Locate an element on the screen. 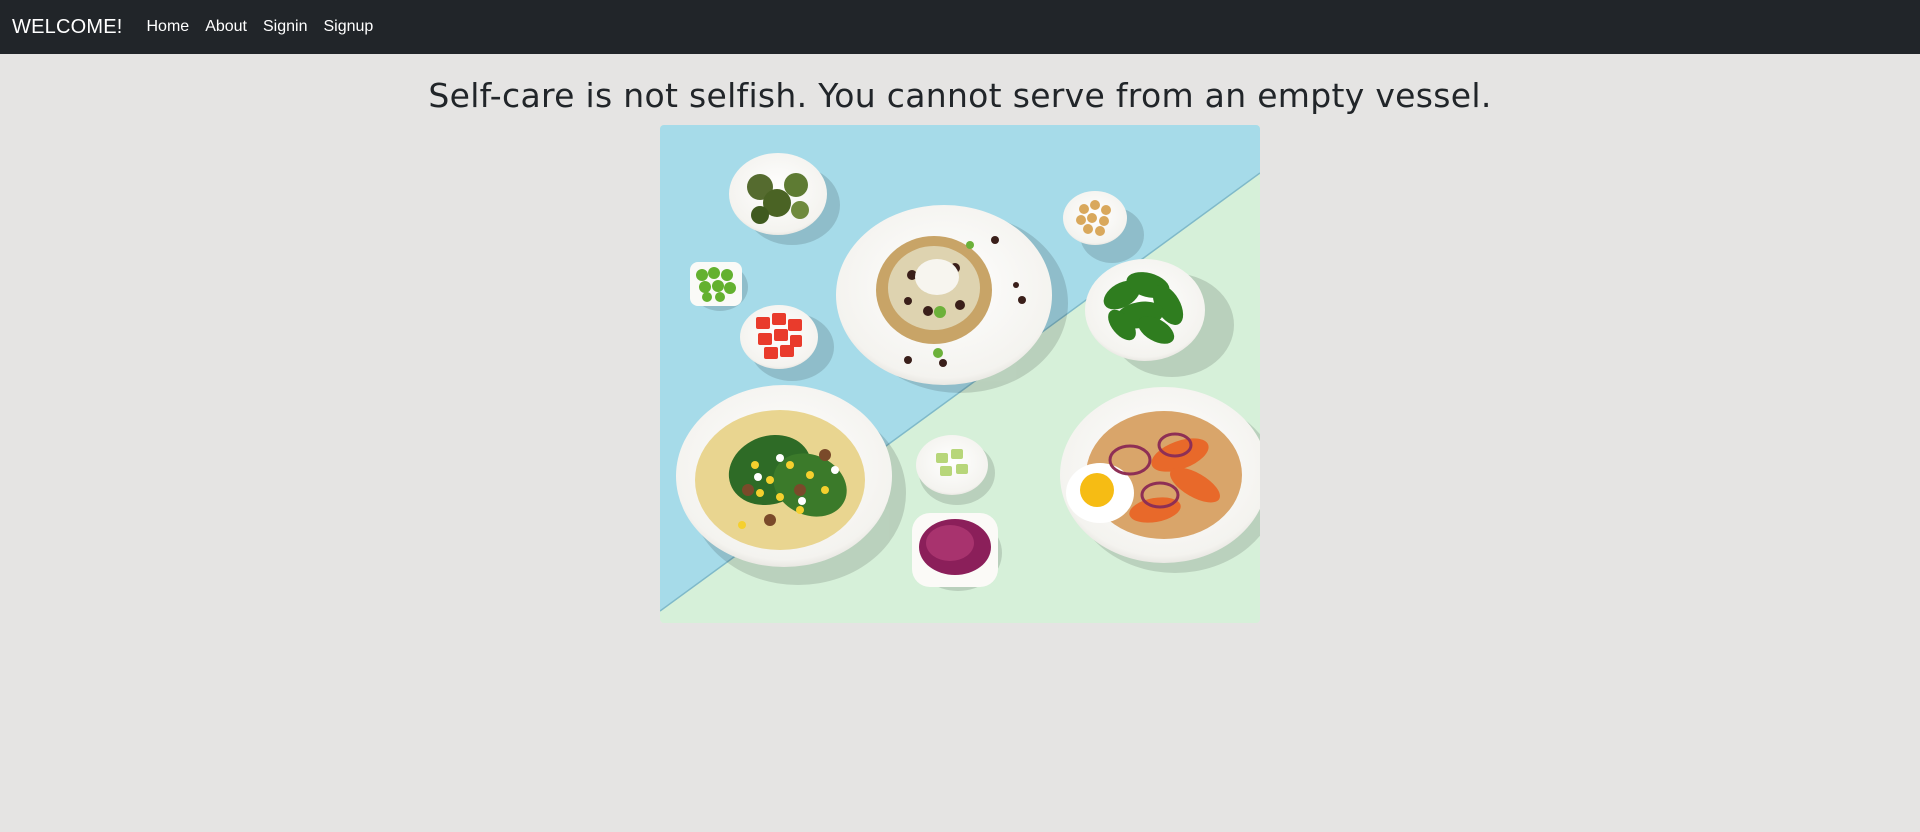  nav-link-home: Home is located at coordinates (168, 27).